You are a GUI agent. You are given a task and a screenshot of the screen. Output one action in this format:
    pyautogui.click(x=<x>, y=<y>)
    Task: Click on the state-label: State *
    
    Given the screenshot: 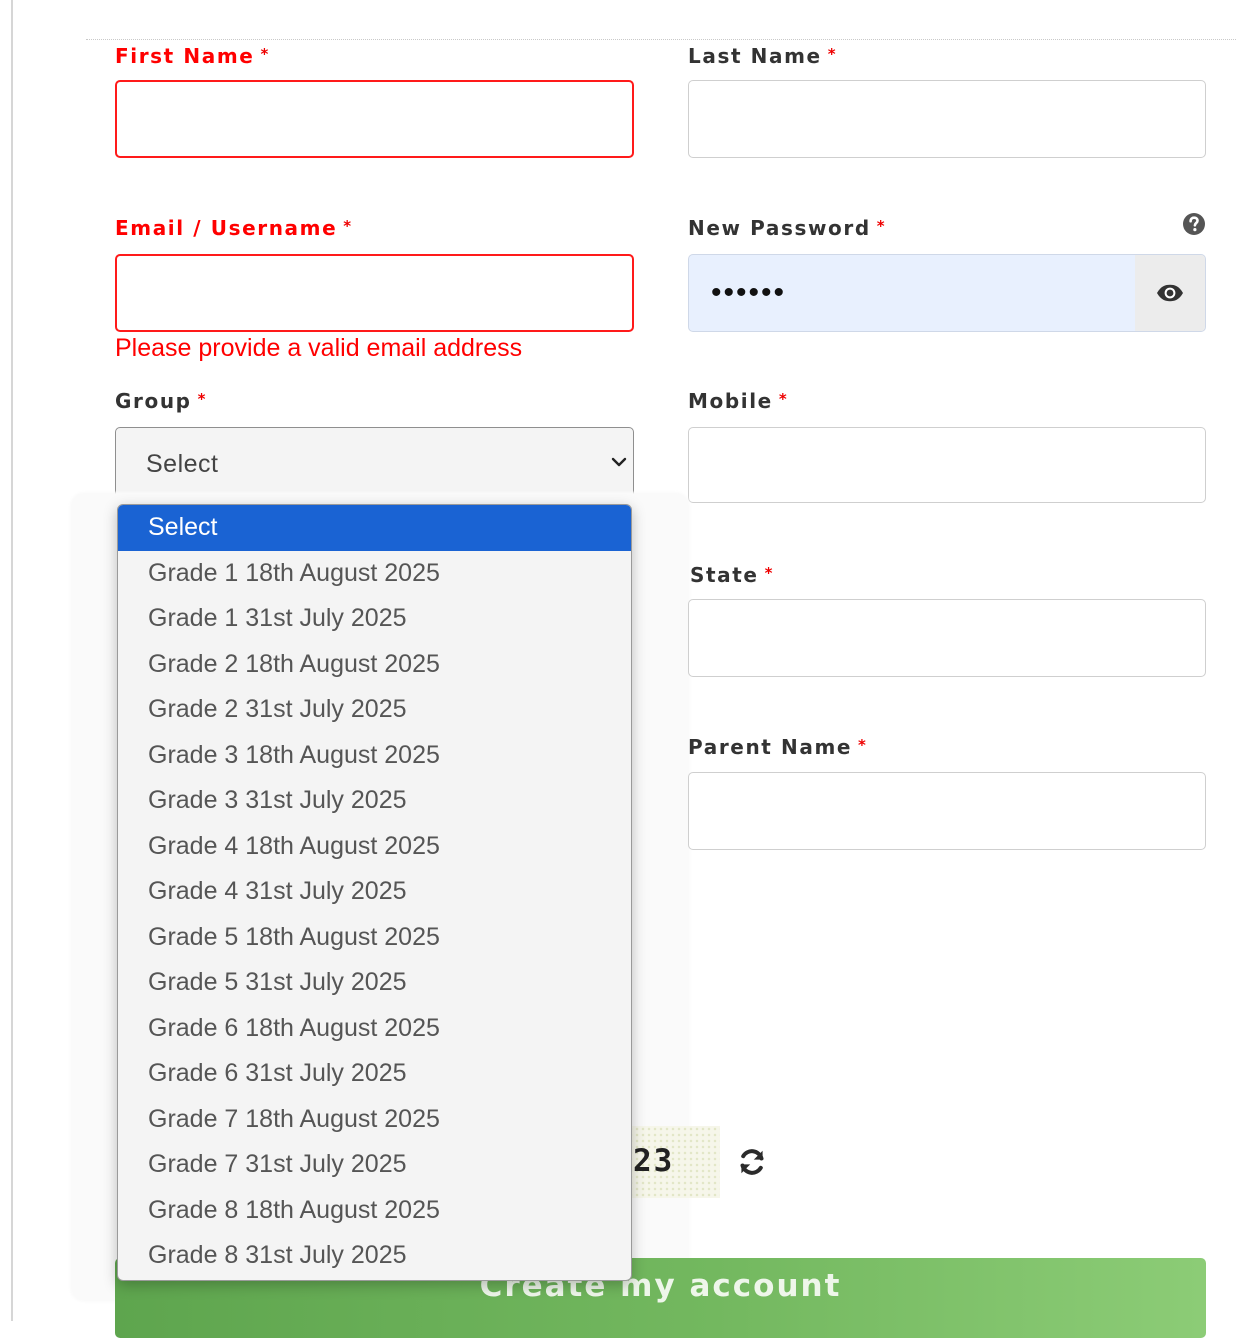 What is the action you would take?
    pyautogui.click(x=732, y=575)
    